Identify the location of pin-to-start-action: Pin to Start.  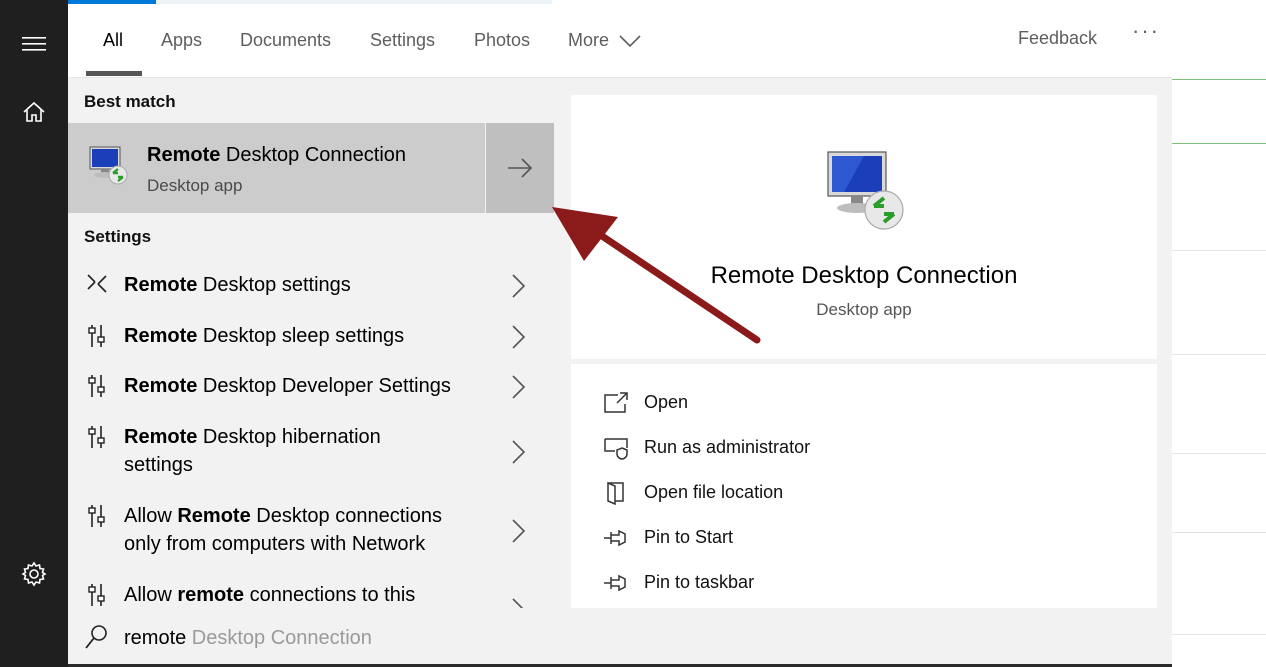
(803, 538).